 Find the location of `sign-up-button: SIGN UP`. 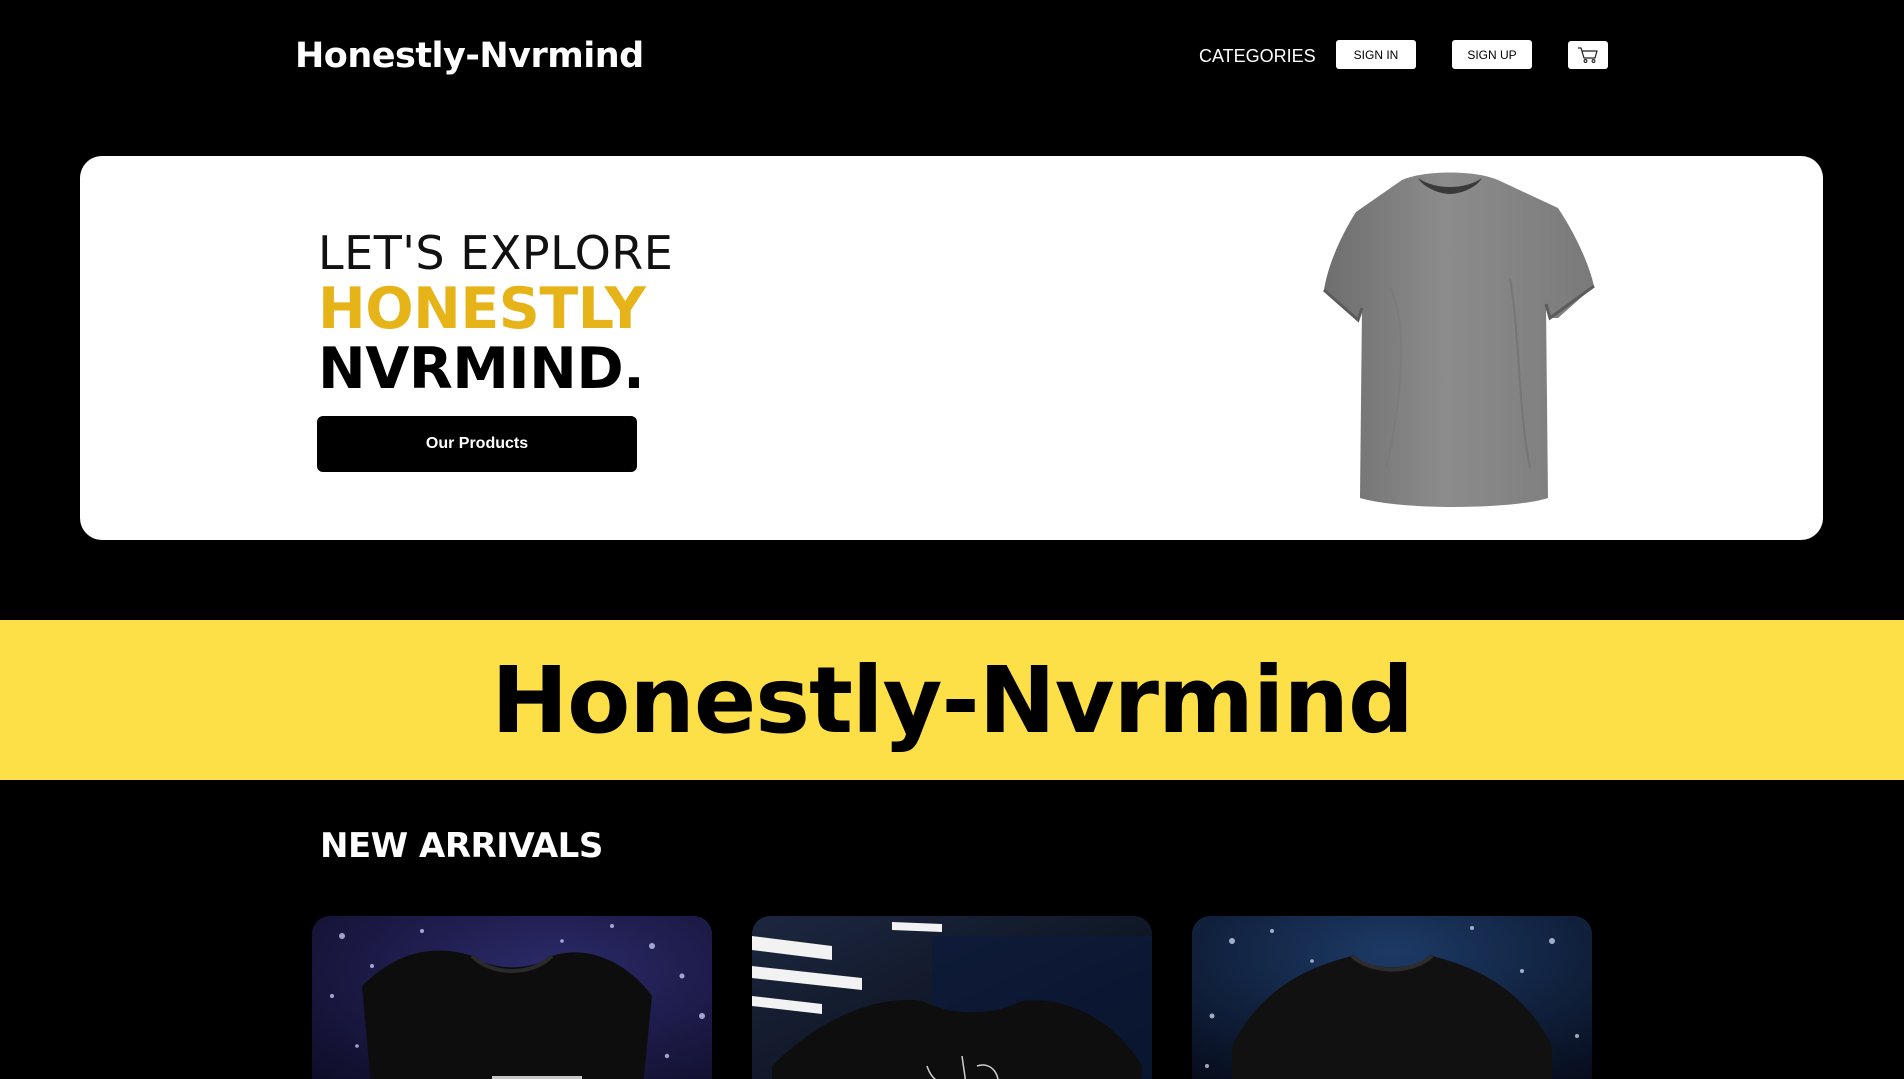

sign-up-button: SIGN UP is located at coordinates (1492, 54).